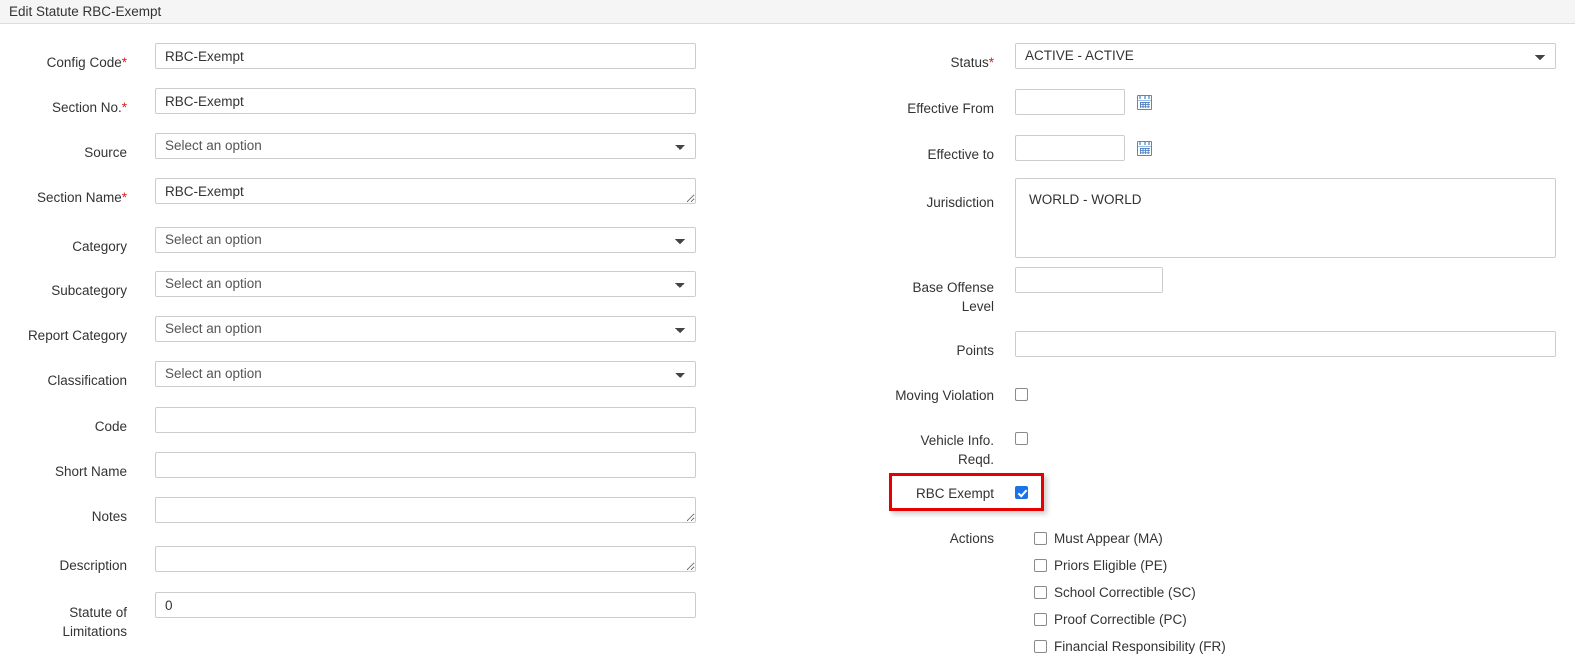 The width and height of the screenshot is (1575, 664). Describe the element at coordinates (960, 202) in the screenshot. I see `label-jurisdiction: Jurisdiction` at that location.